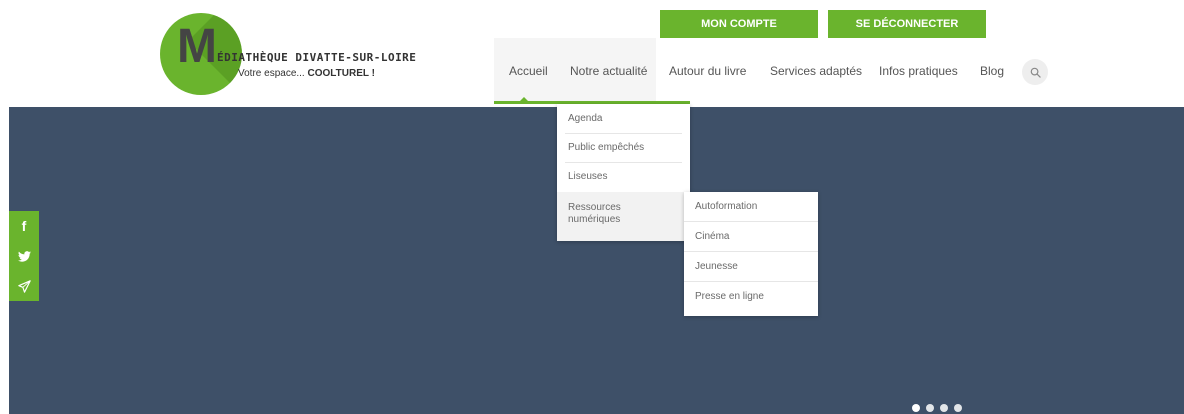  What do you see at coordinates (341, 73) in the screenshot?
I see `logo-tagline-bold: COOLTUREL !` at bounding box center [341, 73].